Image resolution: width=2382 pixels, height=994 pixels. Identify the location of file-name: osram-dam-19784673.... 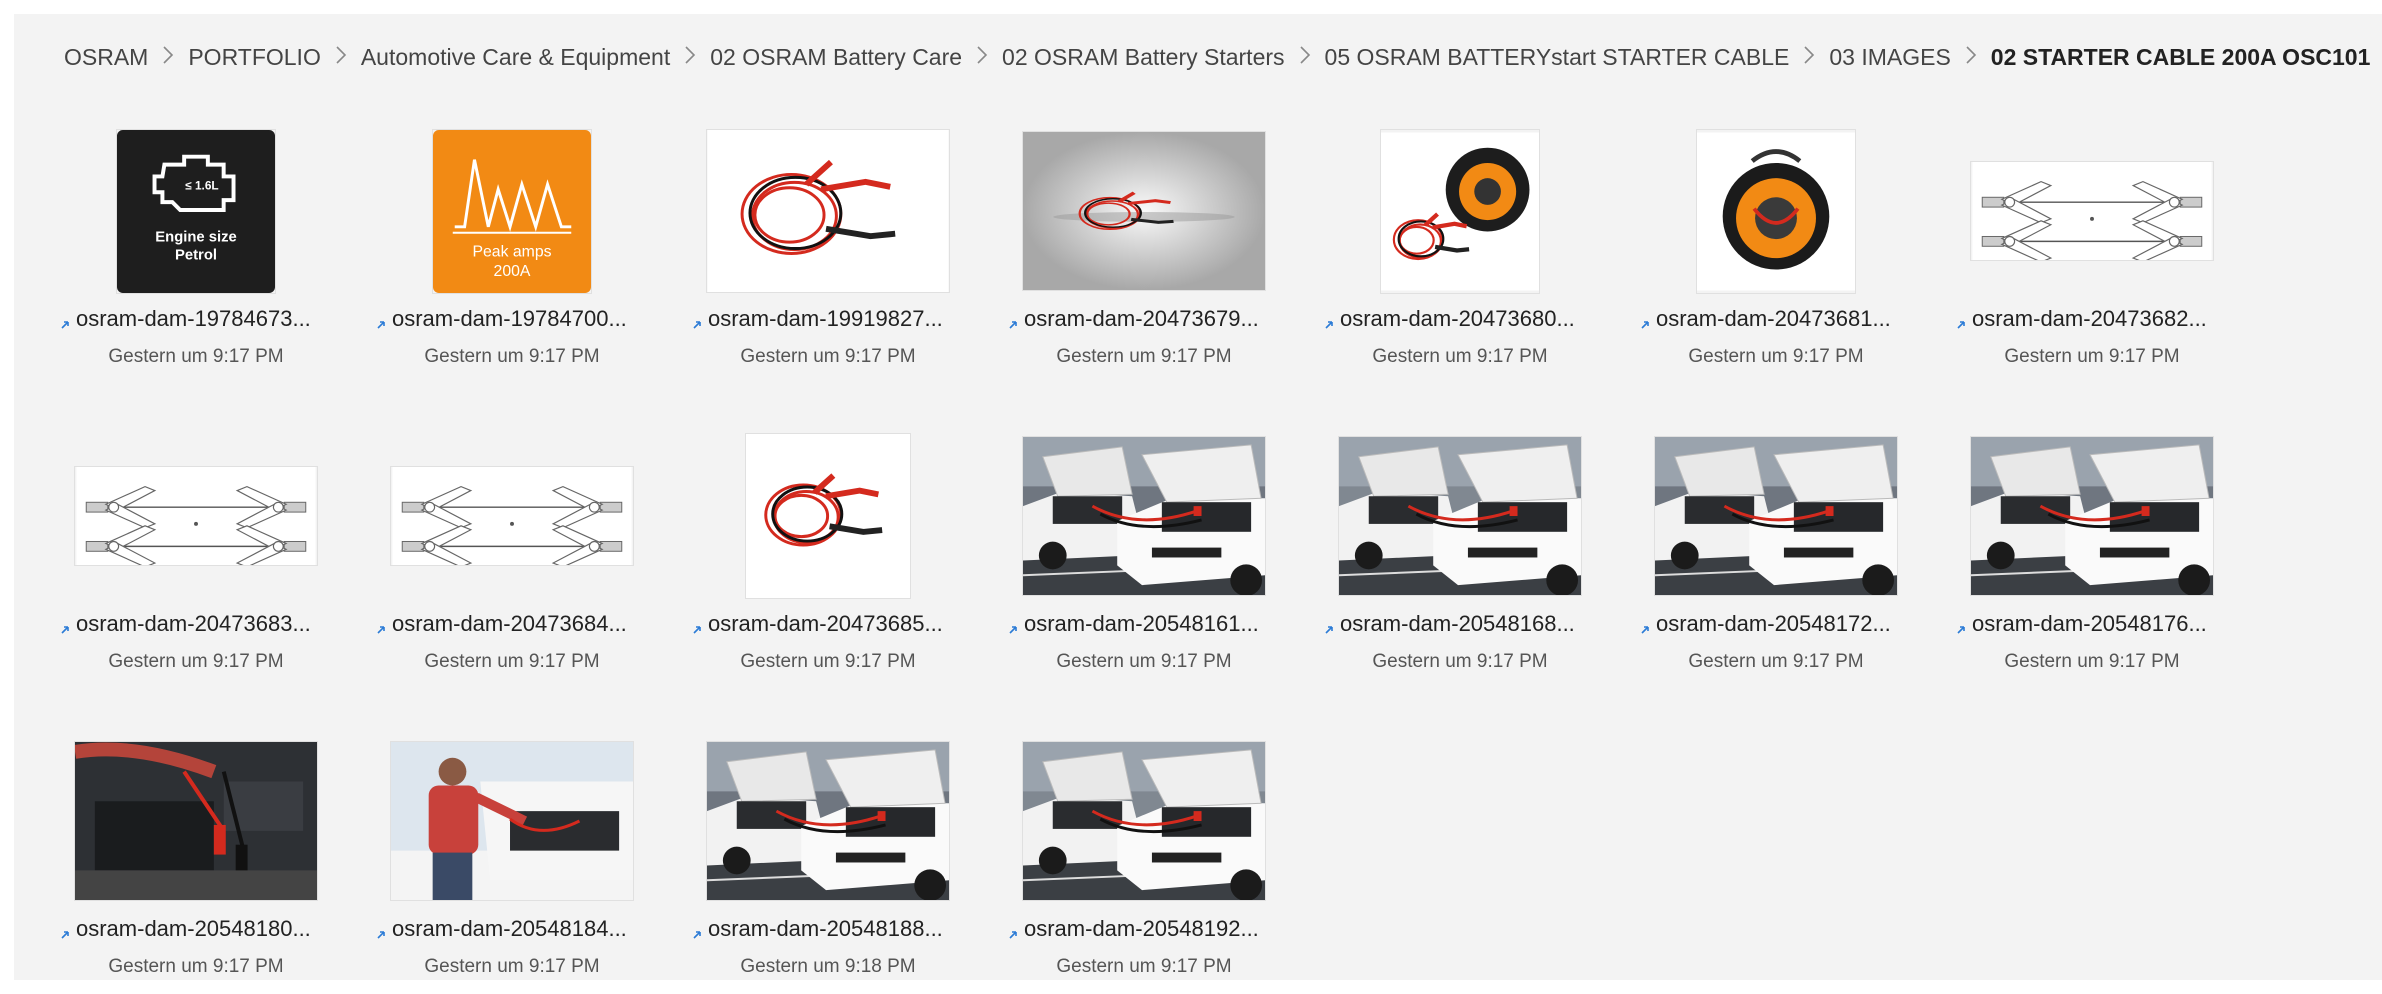
(193, 319).